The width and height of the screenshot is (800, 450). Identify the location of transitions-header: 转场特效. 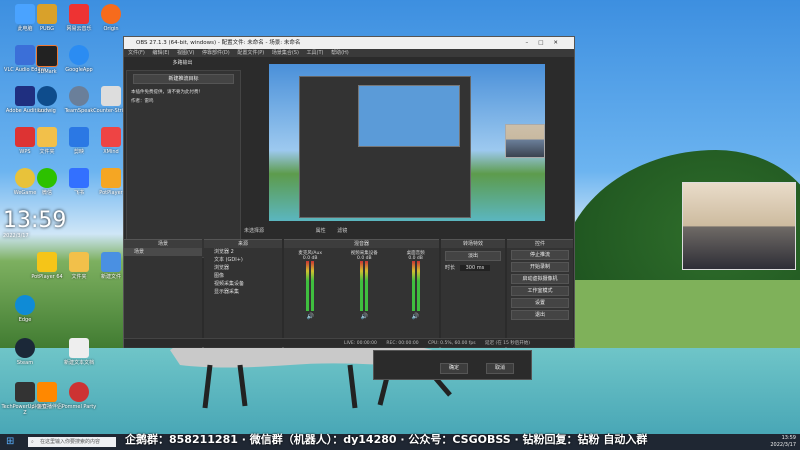
(473, 244).